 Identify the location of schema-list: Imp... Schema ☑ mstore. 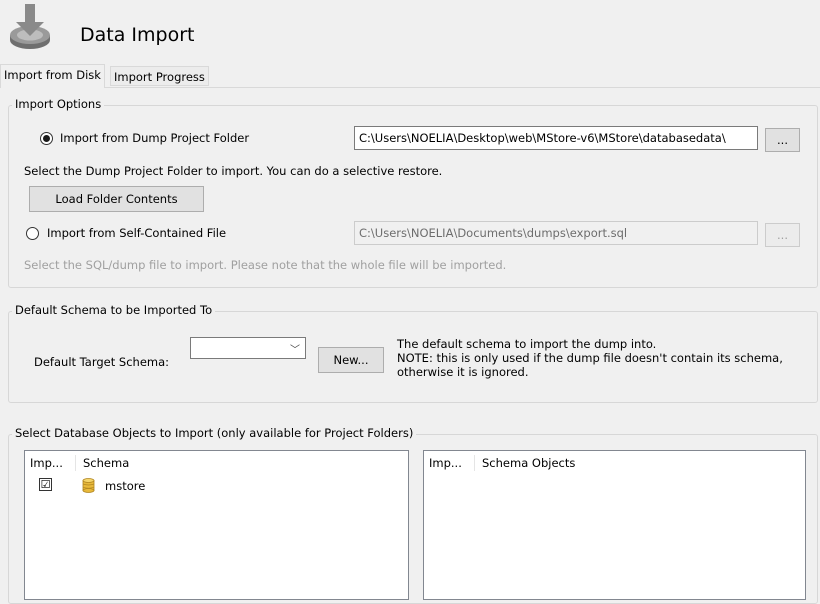
(216, 525).